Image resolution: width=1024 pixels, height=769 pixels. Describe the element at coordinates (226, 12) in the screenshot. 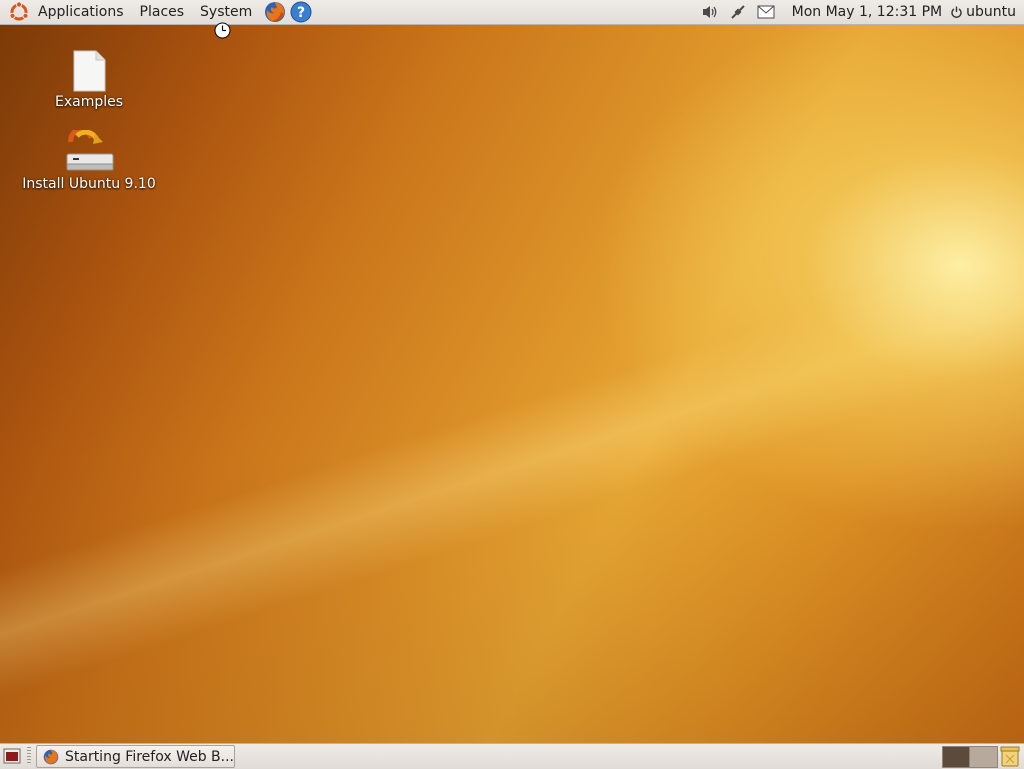

I see `menu-system: System` at that location.